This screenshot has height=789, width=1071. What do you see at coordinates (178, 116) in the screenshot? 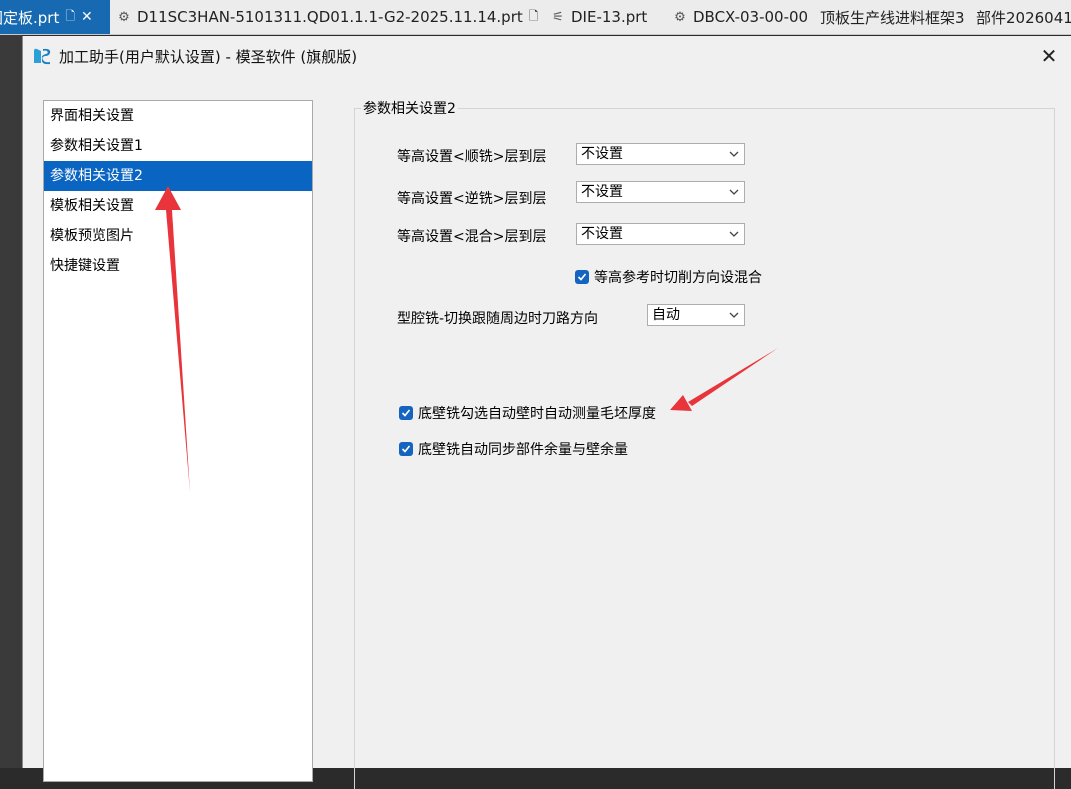
I see `nav-item-ui-settings: 界面相关设置` at bounding box center [178, 116].